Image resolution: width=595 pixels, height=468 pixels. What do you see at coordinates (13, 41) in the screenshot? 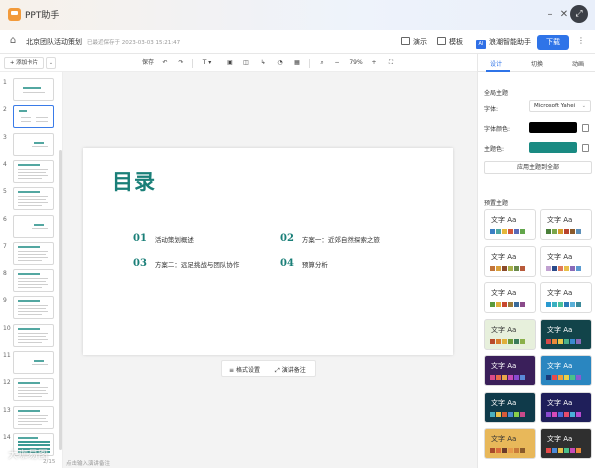
I see `home-icon: ⌂` at bounding box center [13, 41].